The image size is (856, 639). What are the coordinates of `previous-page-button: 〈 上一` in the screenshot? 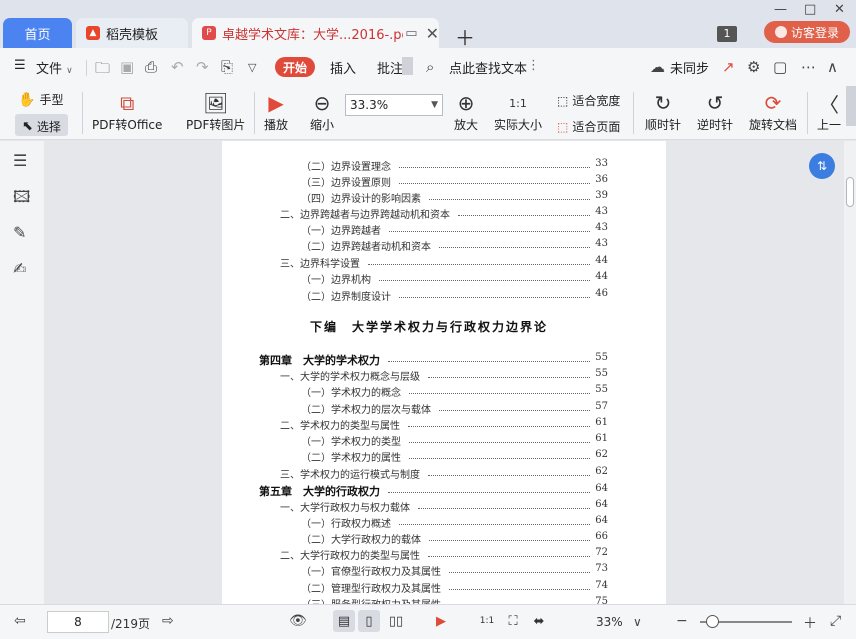 It's located at (829, 111).